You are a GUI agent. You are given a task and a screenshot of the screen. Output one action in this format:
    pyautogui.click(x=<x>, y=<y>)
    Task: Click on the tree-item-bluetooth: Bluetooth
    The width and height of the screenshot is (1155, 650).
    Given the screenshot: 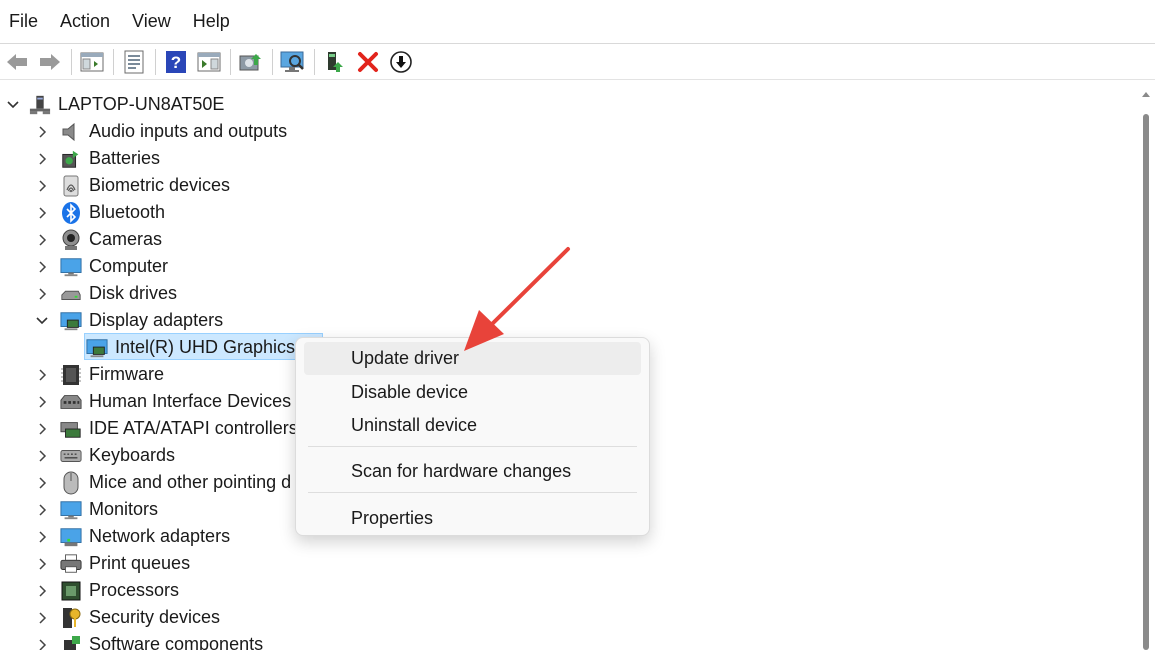 What is the action you would take?
    pyautogui.click(x=99, y=212)
    